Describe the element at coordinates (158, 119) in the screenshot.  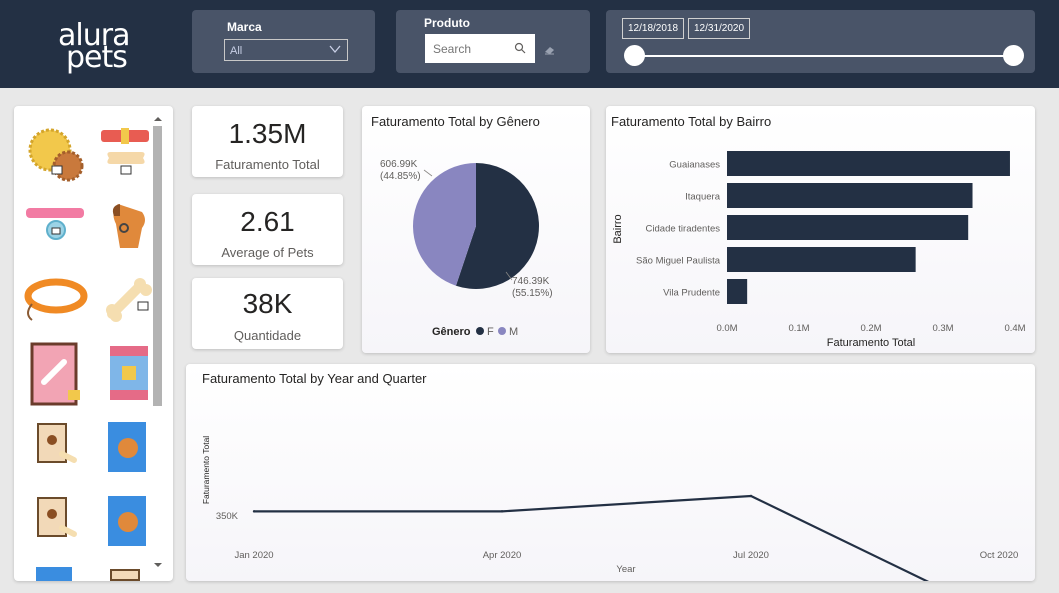
I see `scroll-up-icon` at that location.